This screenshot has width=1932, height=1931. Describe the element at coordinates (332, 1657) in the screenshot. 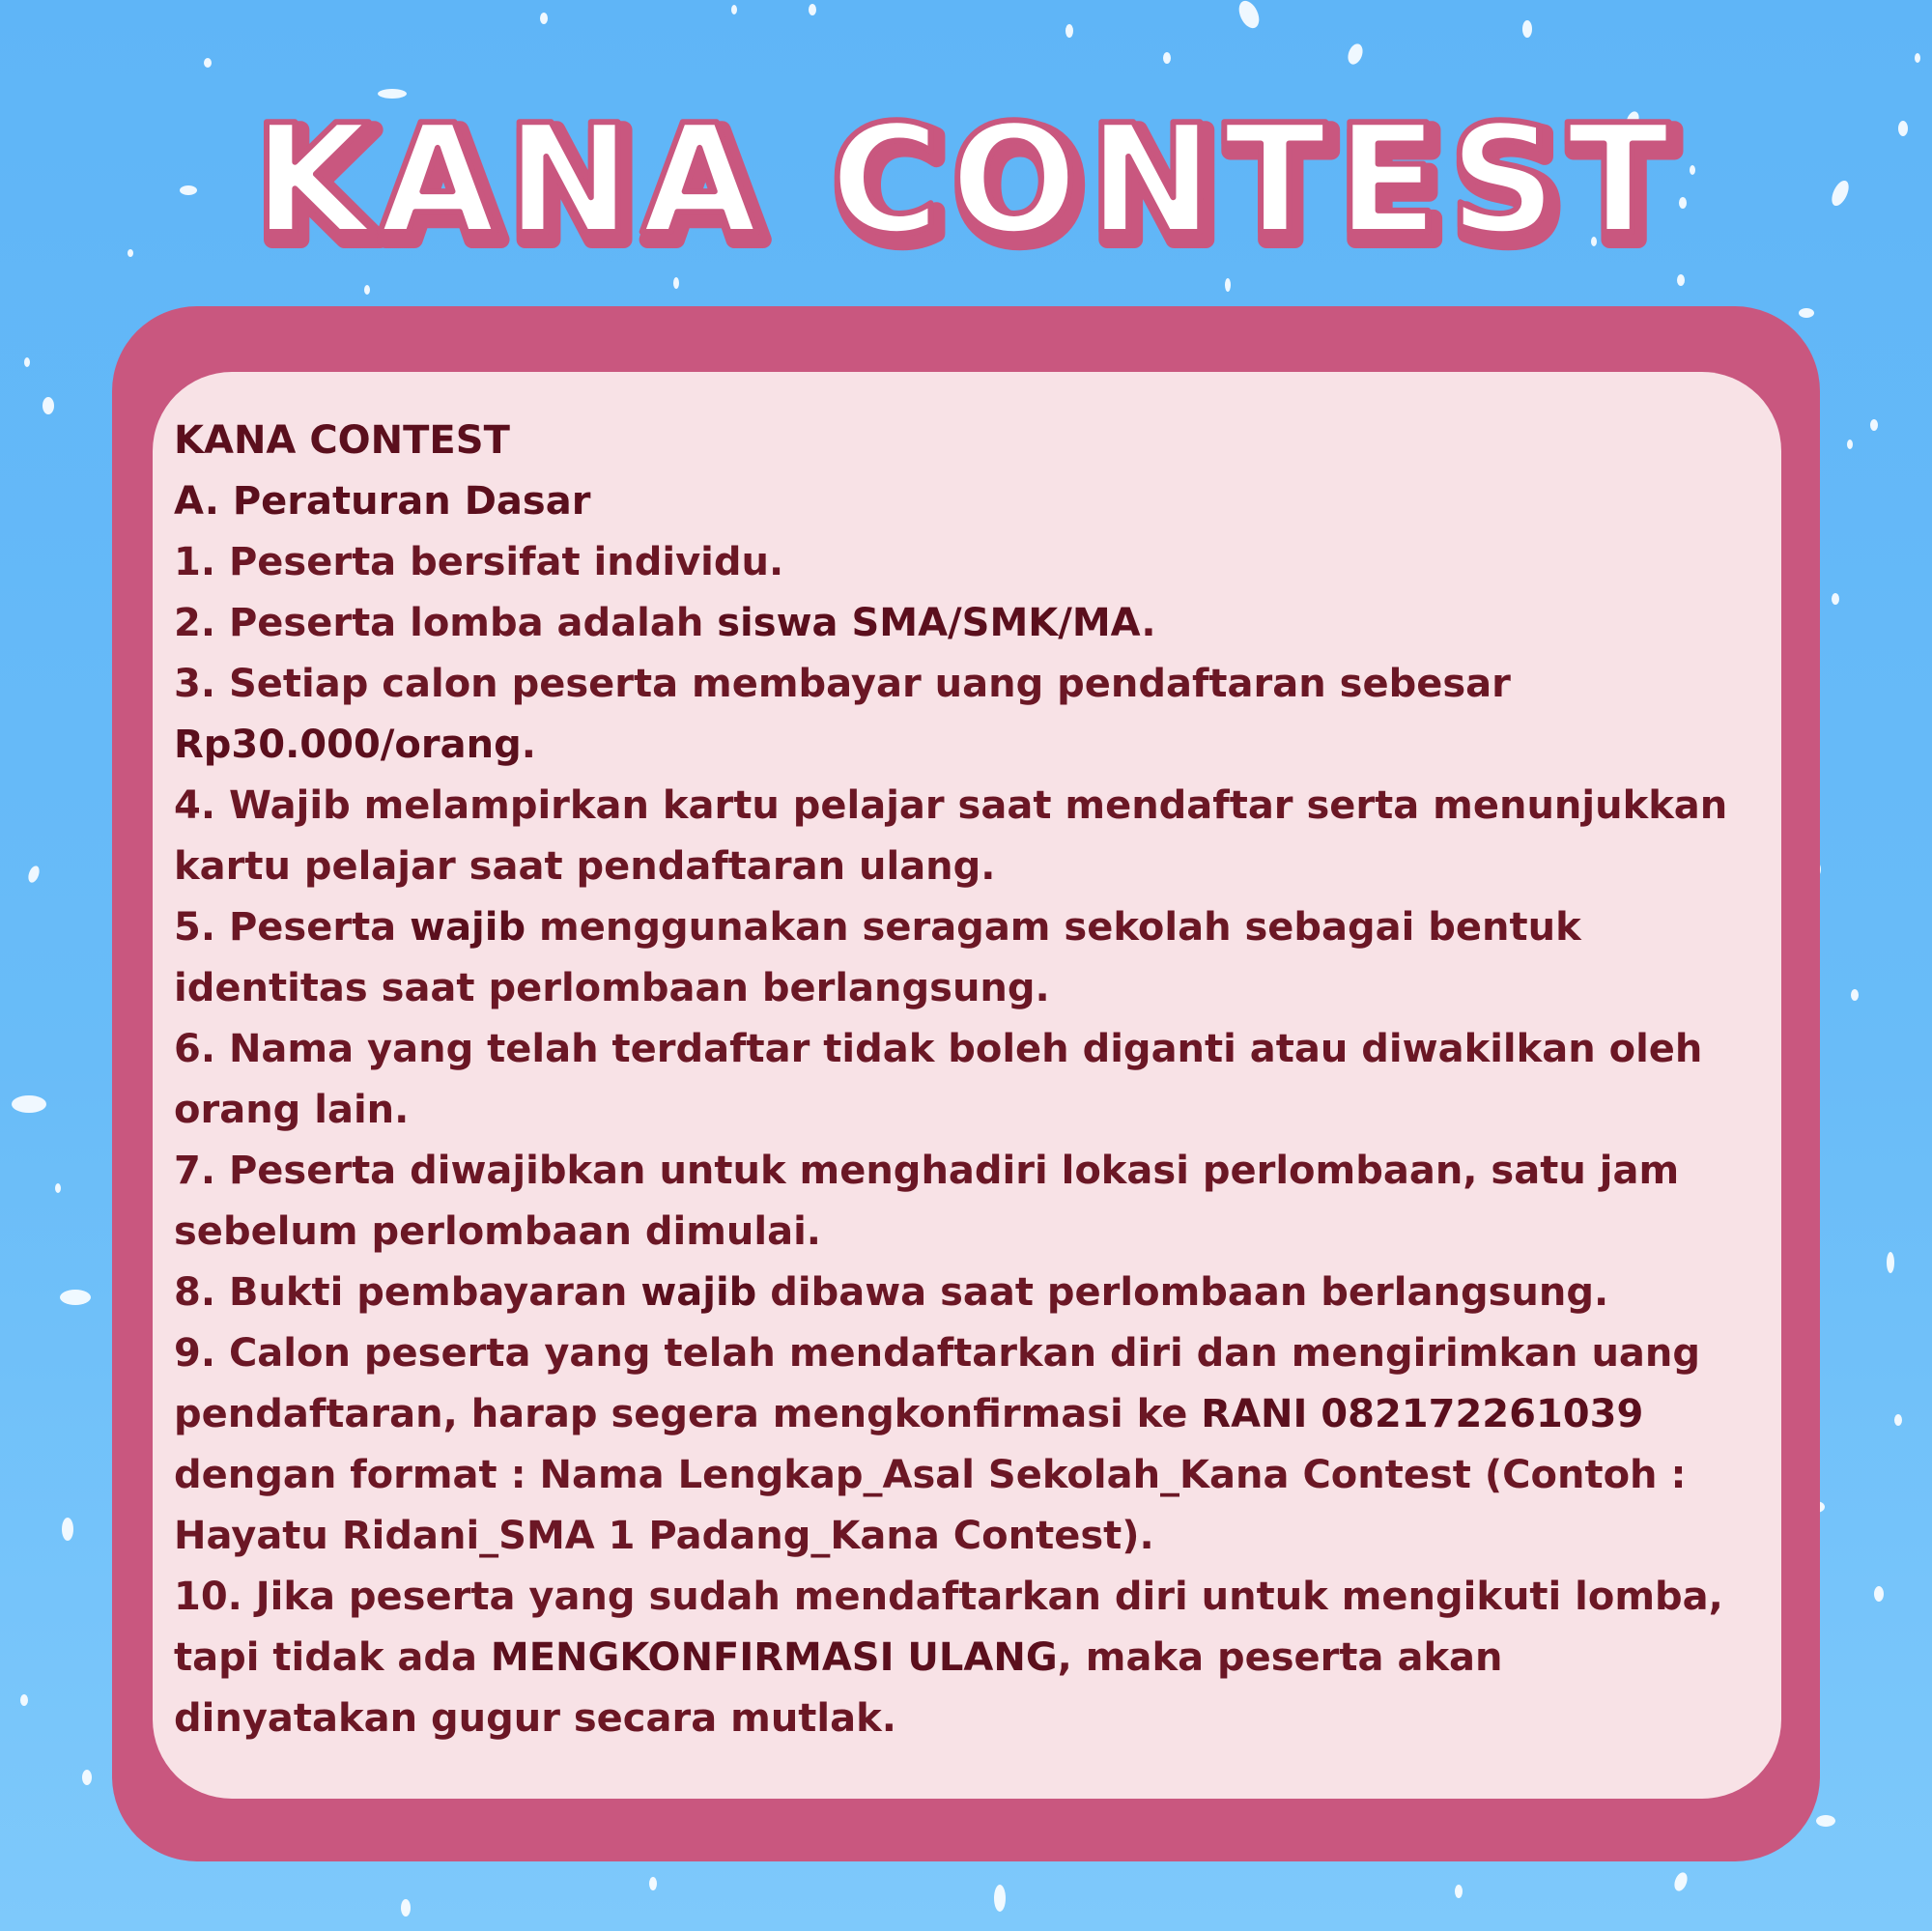

I see `rule-10-text: tapi tidak ada` at that location.